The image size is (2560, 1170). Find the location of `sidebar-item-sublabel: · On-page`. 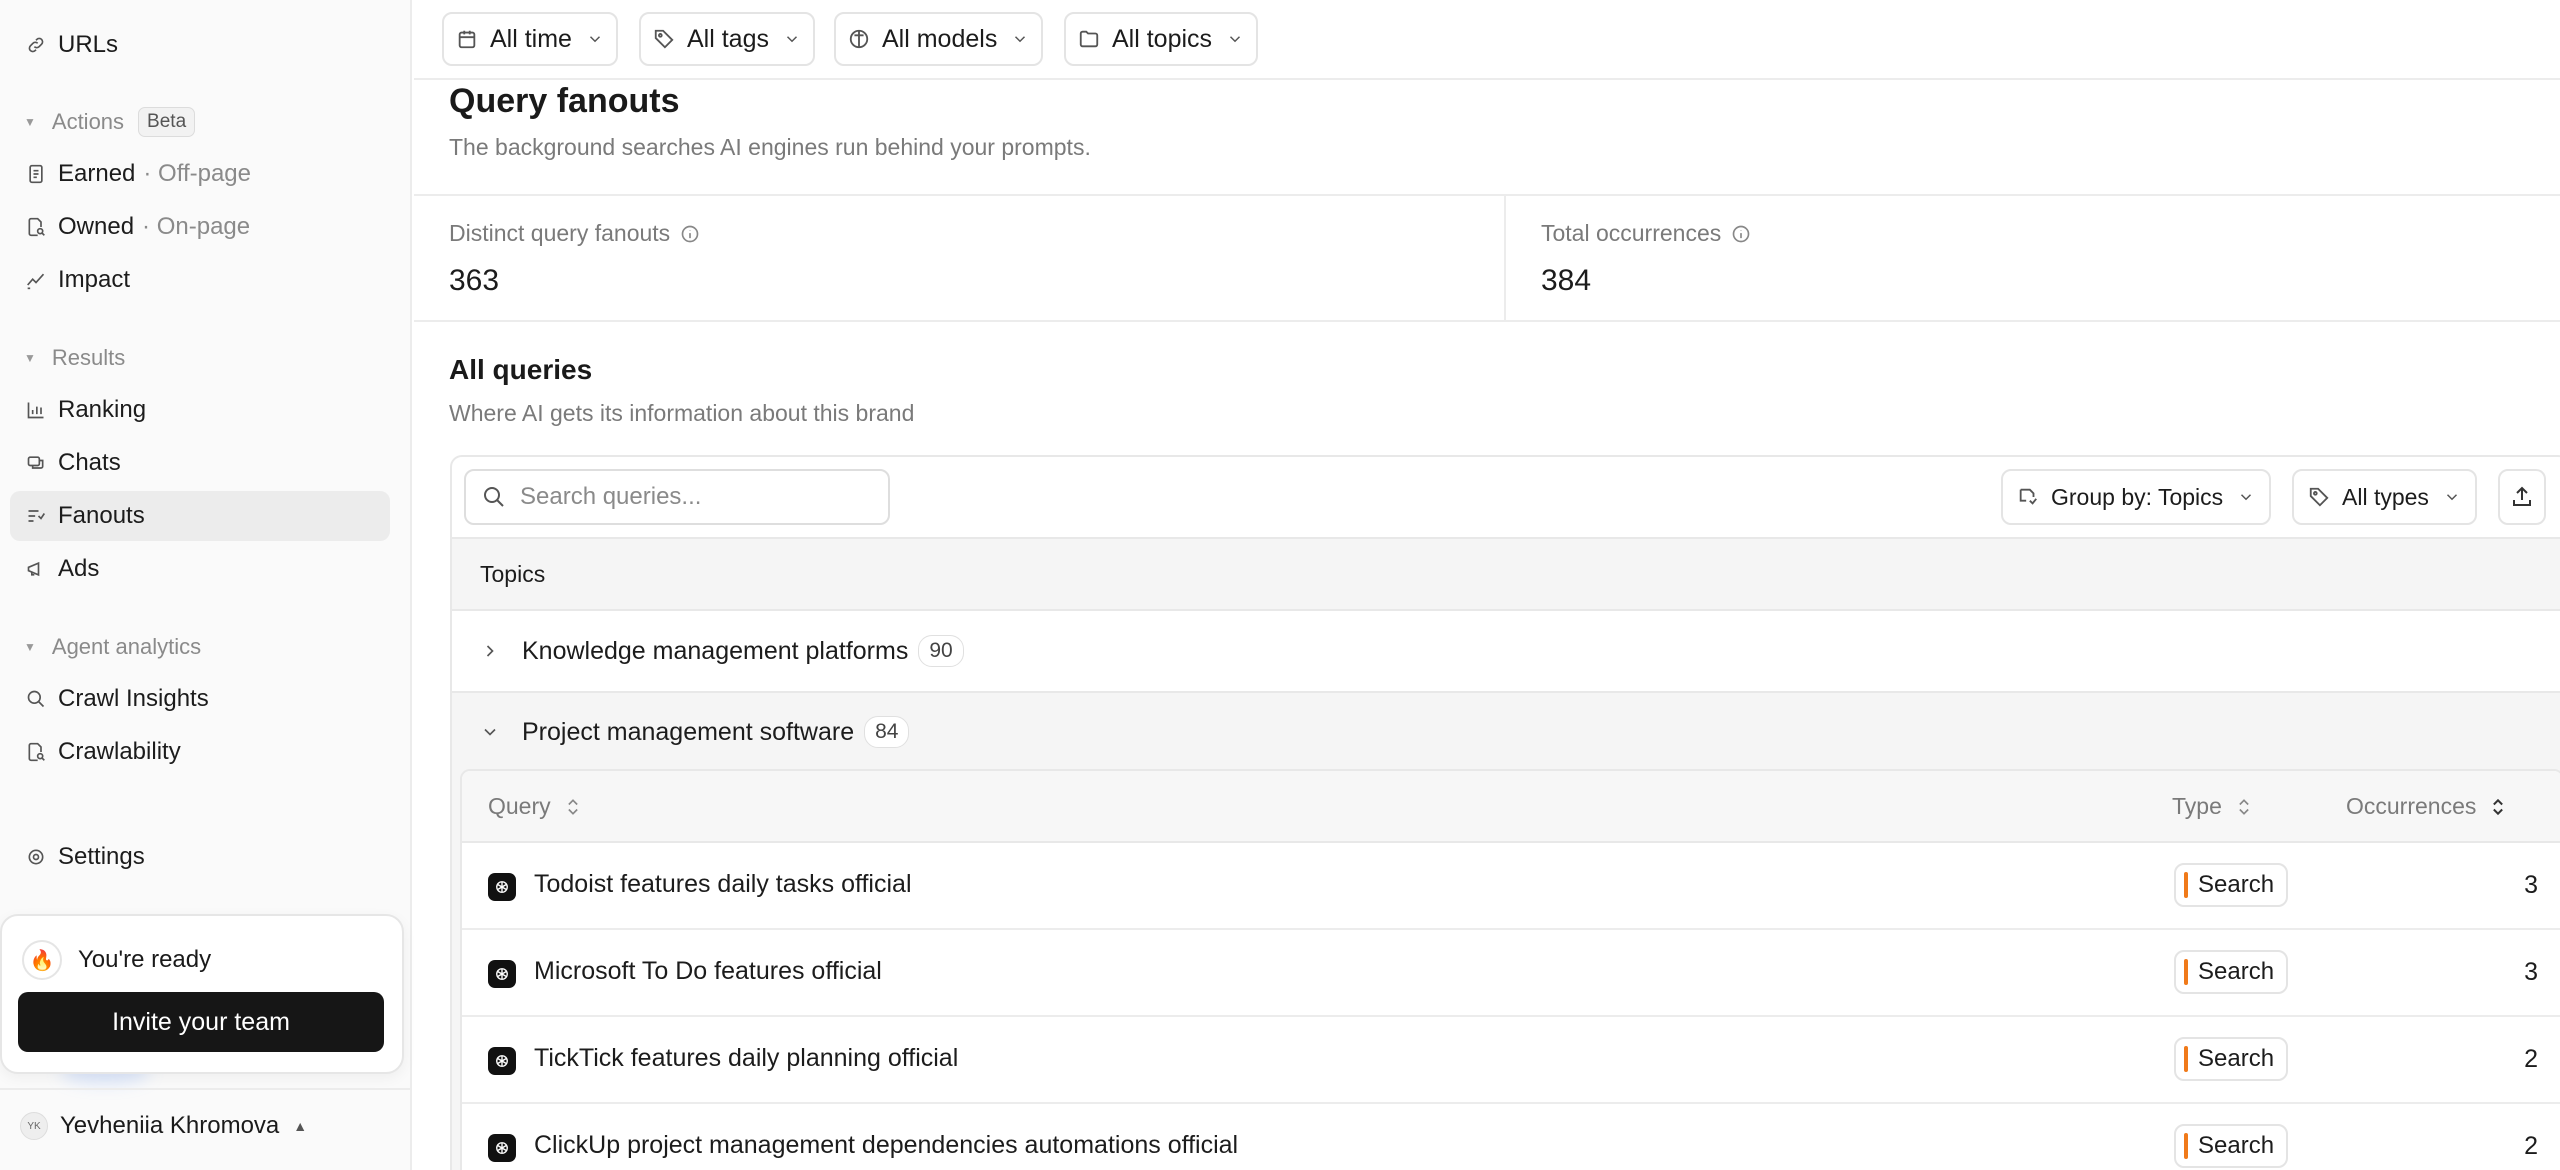

sidebar-item-sublabel: · On-page is located at coordinates (196, 226).